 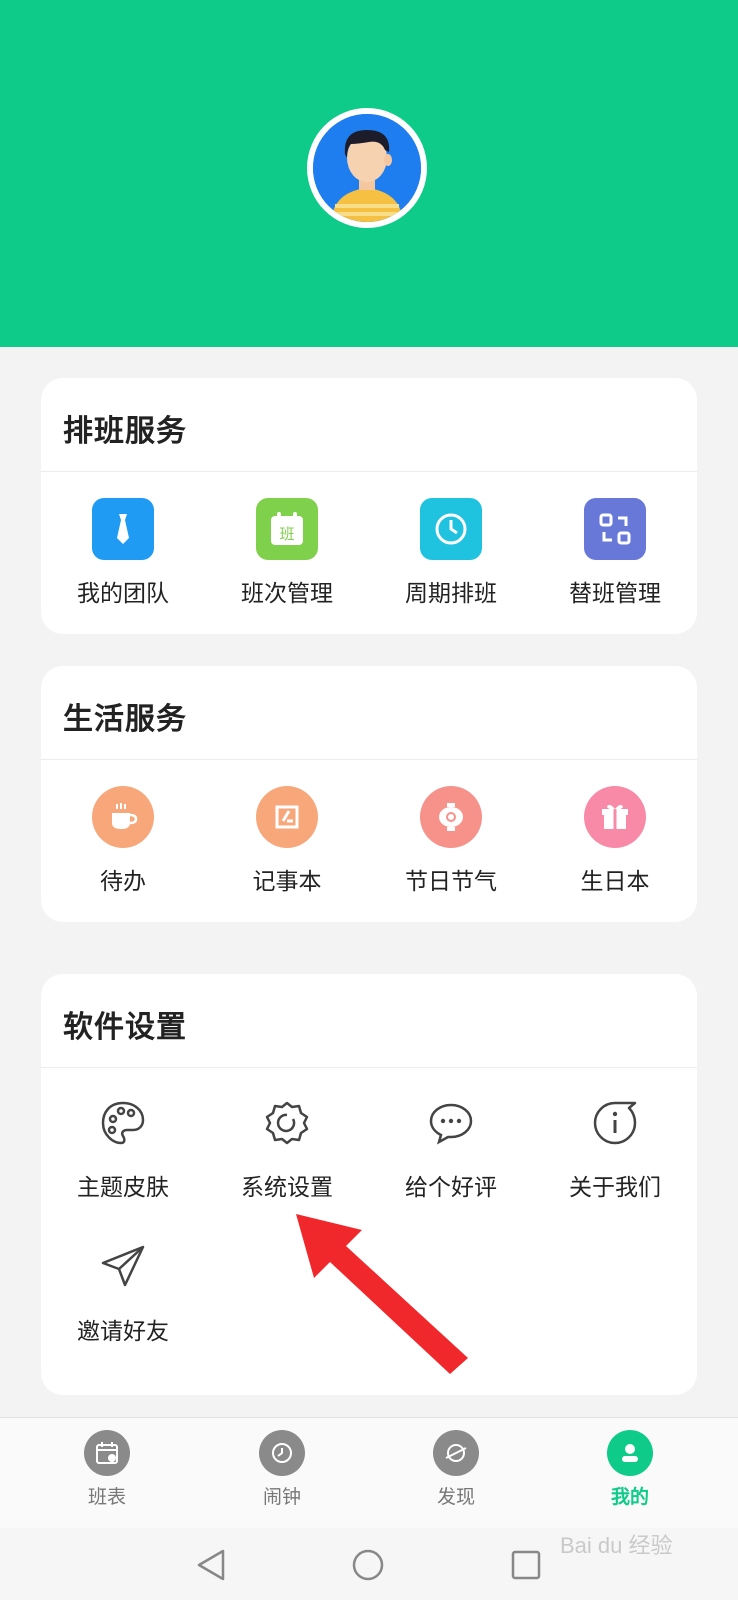 I want to click on rate-us-button: 给个好评, so click(x=451, y=1147).